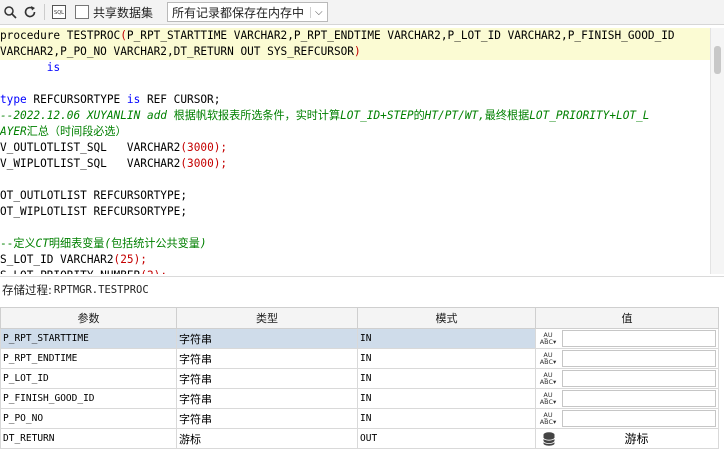 Image resolution: width=724 pixels, height=458 pixels. I want to click on code-token: is, so click(133, 99).